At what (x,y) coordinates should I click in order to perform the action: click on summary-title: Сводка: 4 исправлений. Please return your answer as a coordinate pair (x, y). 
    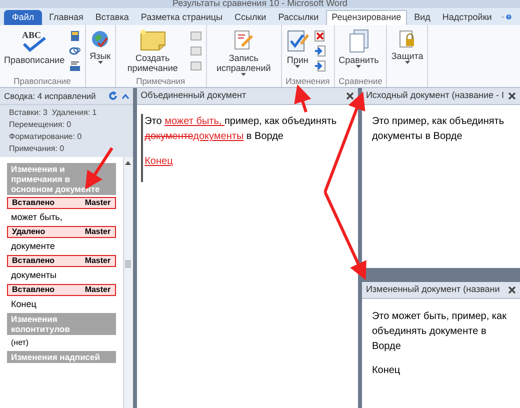
    Looking at the image, I should click on (50, 96).